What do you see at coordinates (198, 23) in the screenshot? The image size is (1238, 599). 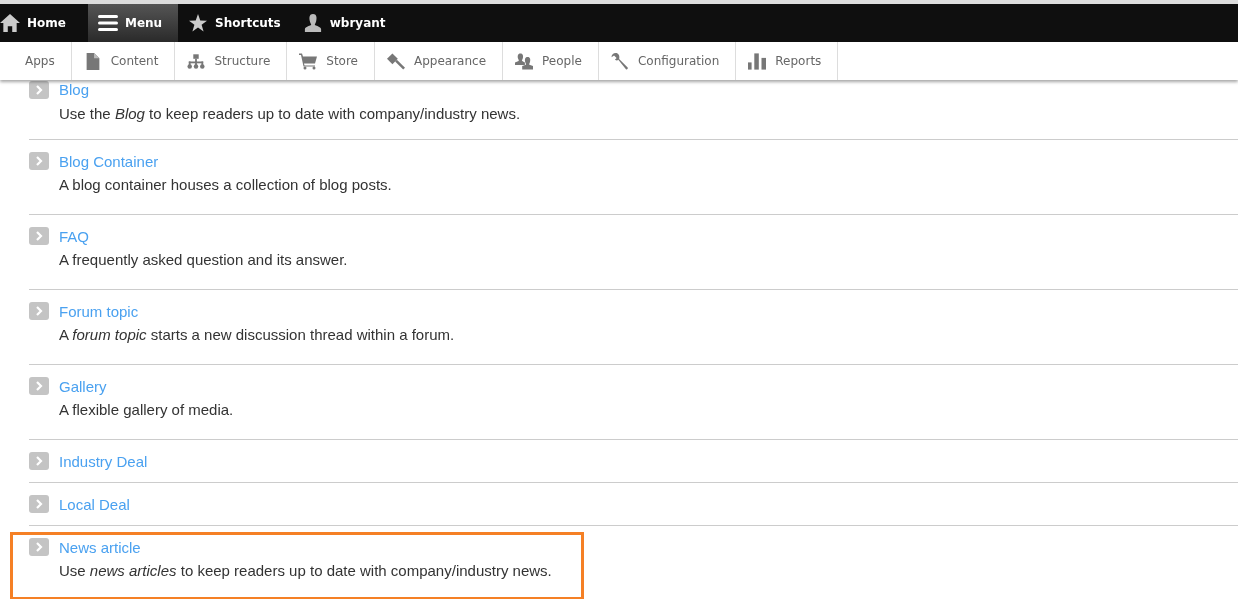 I see `star-icon` at bounding box center [198, 23].